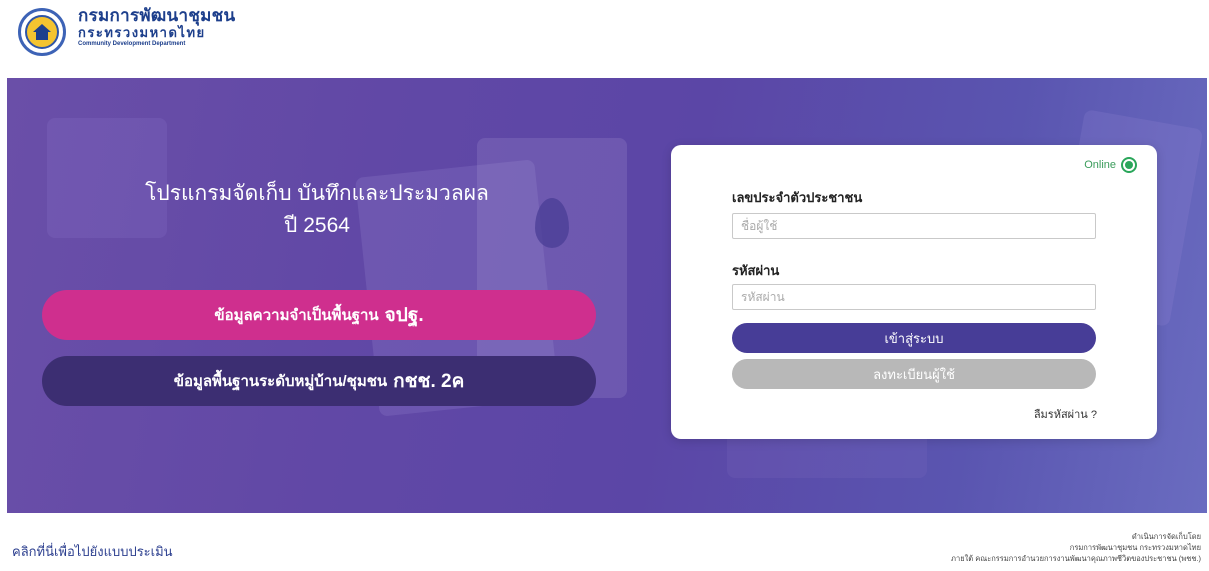 This screenshot has height=571, width=1209. I want to click on department-logo-icon, so click(42, 32).